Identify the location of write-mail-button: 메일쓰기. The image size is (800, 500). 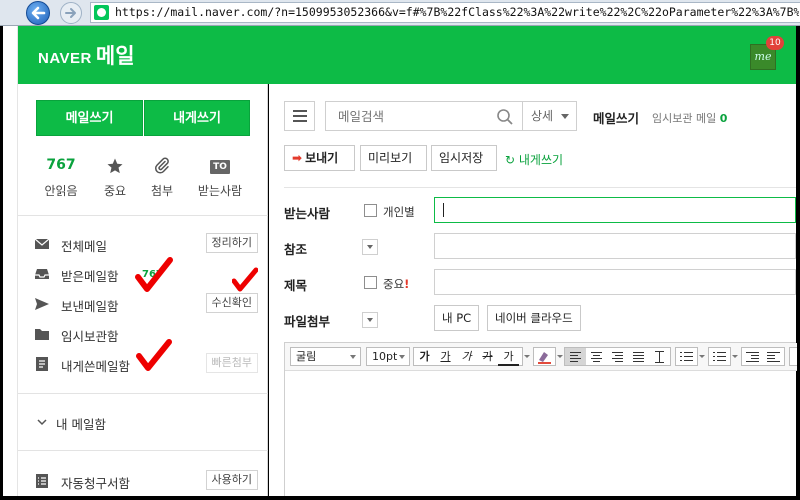
(89, 118).